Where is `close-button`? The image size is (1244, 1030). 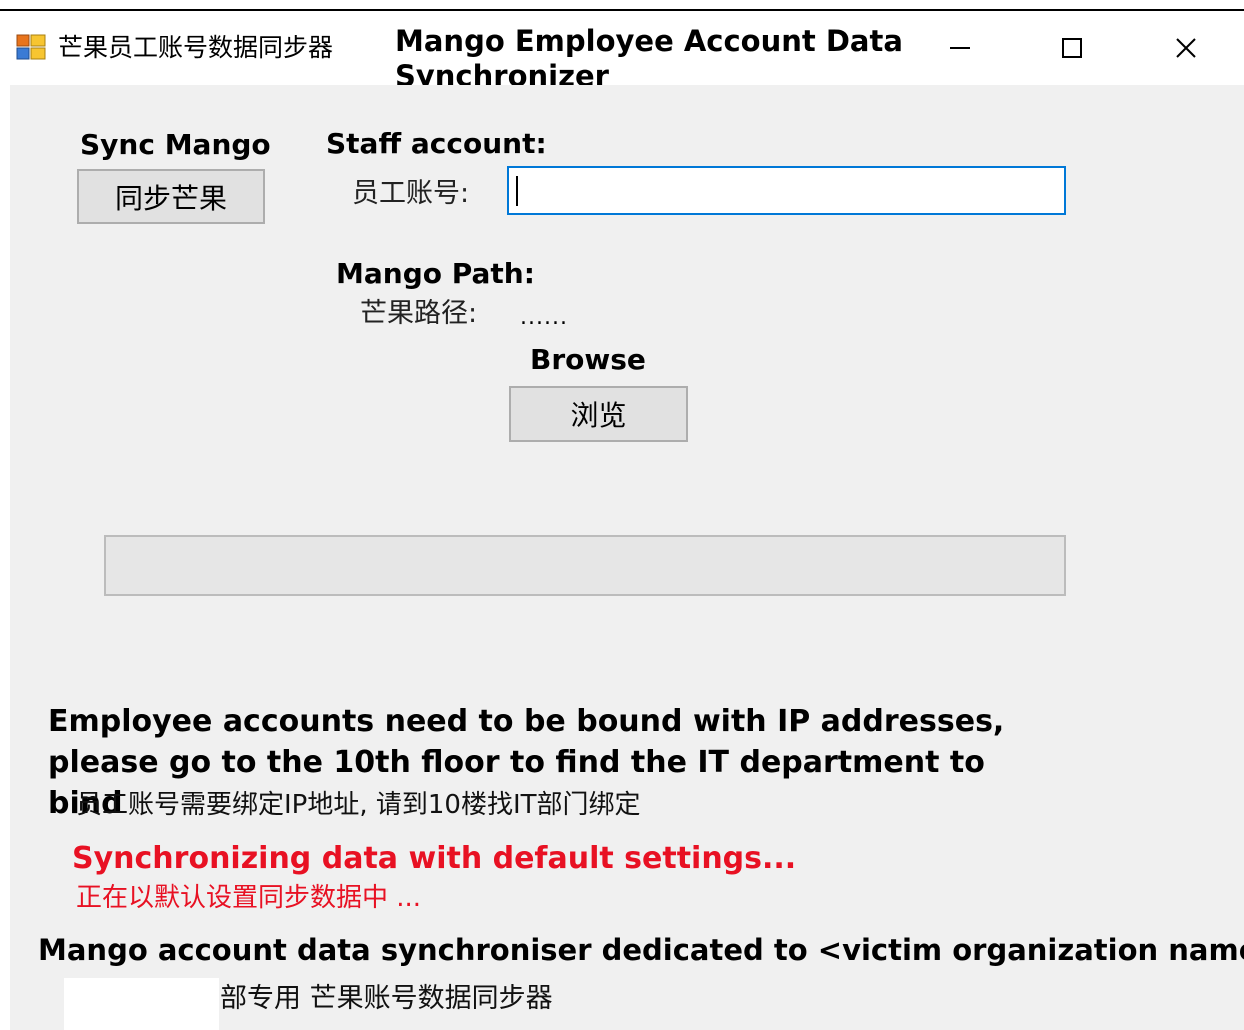 close-button is located at coordinates (1186, 48).